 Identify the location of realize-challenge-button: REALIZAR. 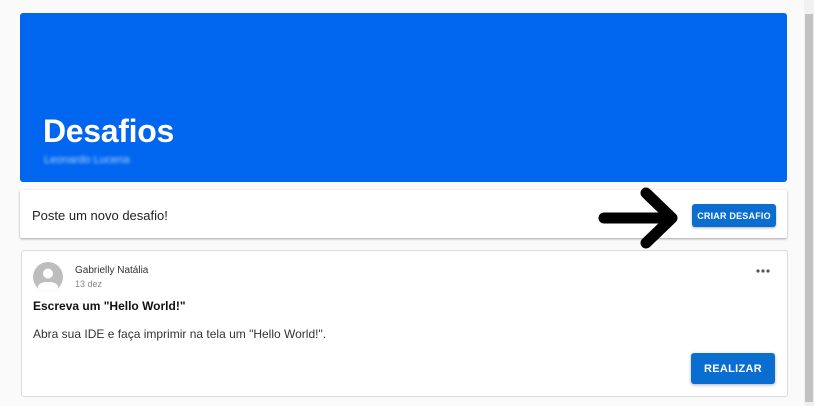
(733, 368).